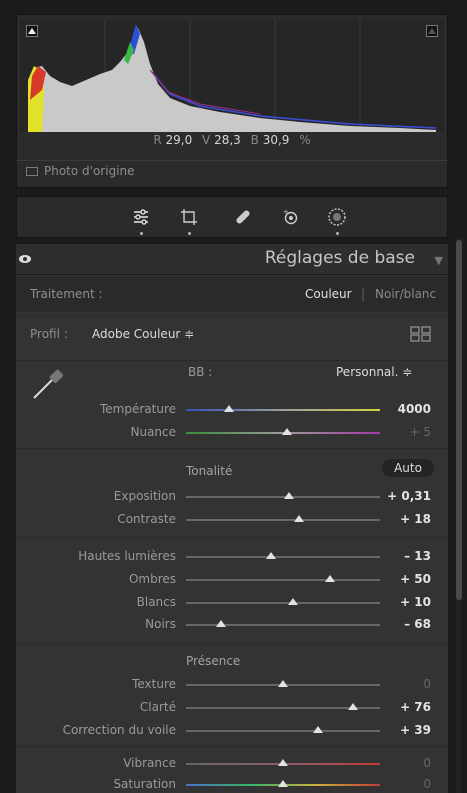 The height and width of the screenshot is (793, 467). I want to click on v-label: V, so click(206, 140).